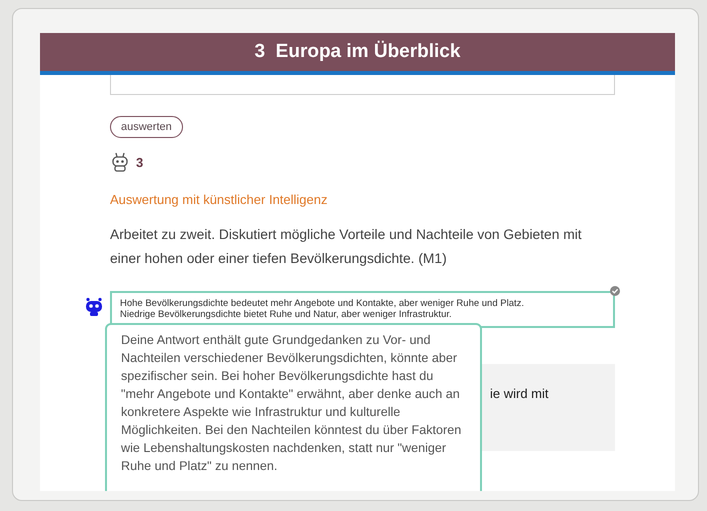 This screenshot has width=707, height=511. I want to click on info-box: ie wird mit, so click(547, 407).